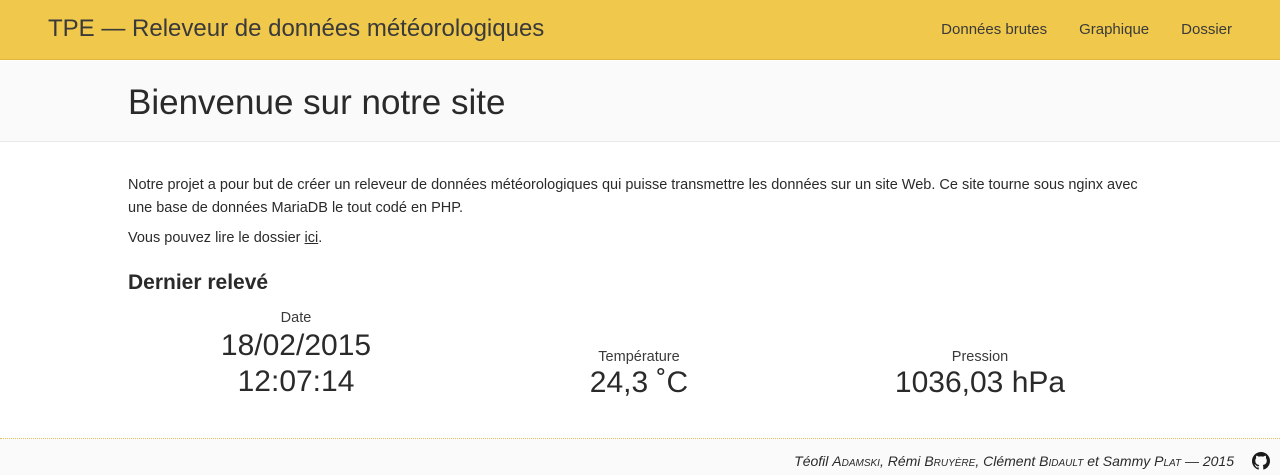  Describe the element at coordinates (813, 461) in the screenshot. I see `author-1-first: Téofil` at that location.